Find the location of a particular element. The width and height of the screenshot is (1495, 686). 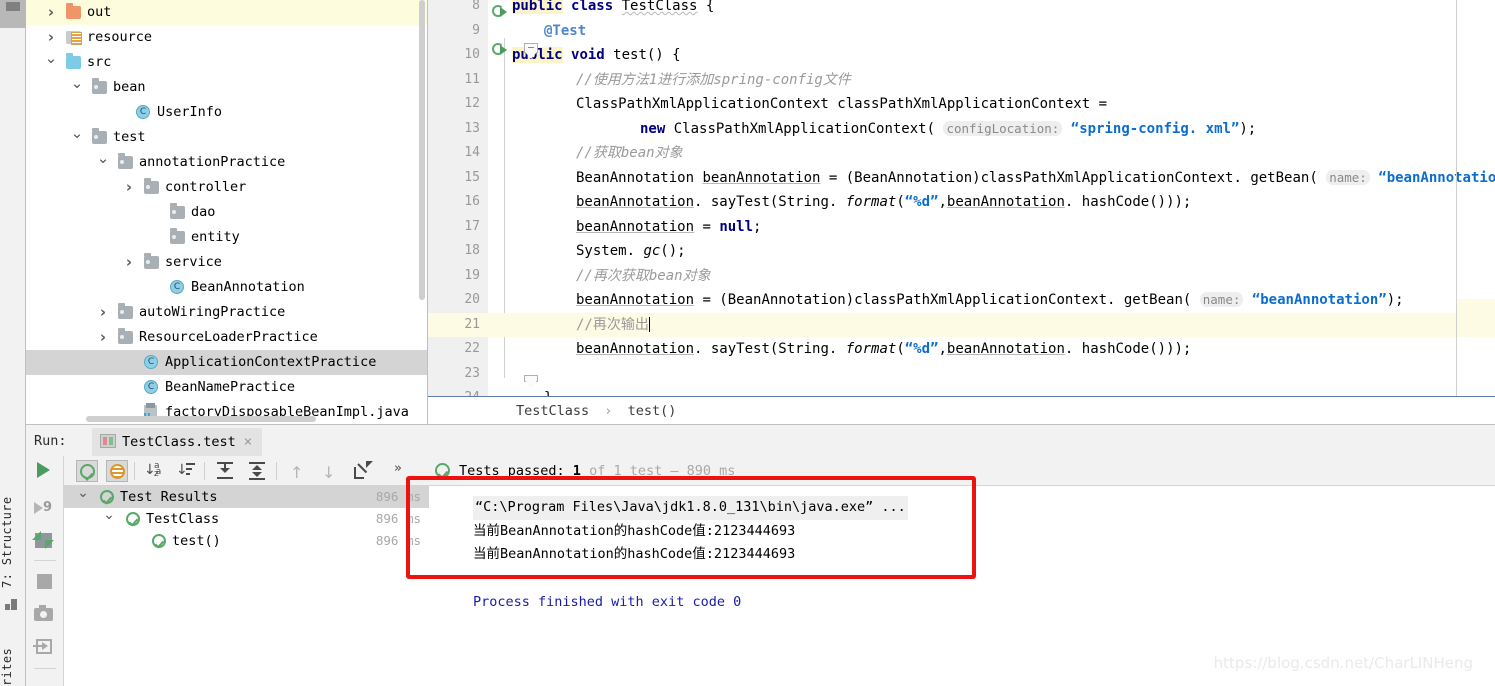

test-tree-row: TestClass 896 ms is located at coordinates (246, 519).